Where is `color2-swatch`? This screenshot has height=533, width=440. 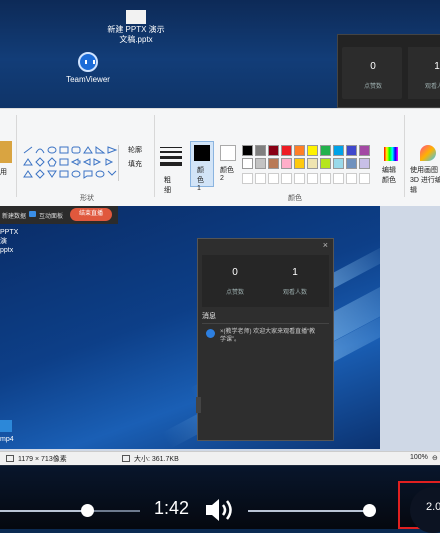
color2-swatch is located at coordinates (228, 153).